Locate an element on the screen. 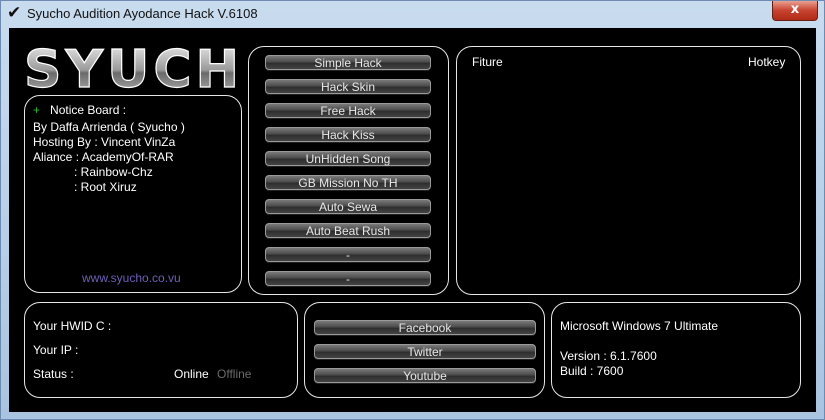 This screenshot has width=825, height=420. hack-kiss-button: Hack Kiss is located at coordinates (348, 134).